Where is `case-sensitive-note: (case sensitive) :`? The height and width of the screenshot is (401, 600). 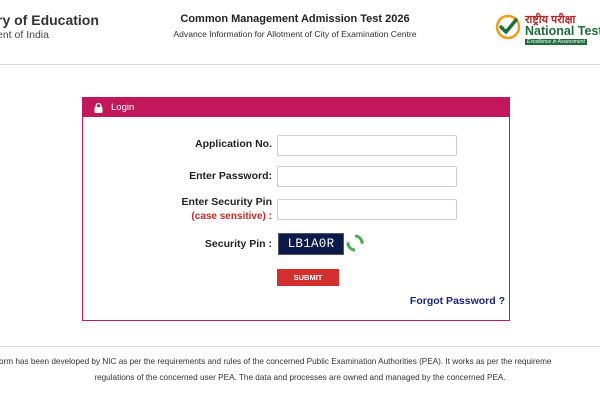
case-sensitive-note: (case sensitive) : is located at coordinates (231, 216).